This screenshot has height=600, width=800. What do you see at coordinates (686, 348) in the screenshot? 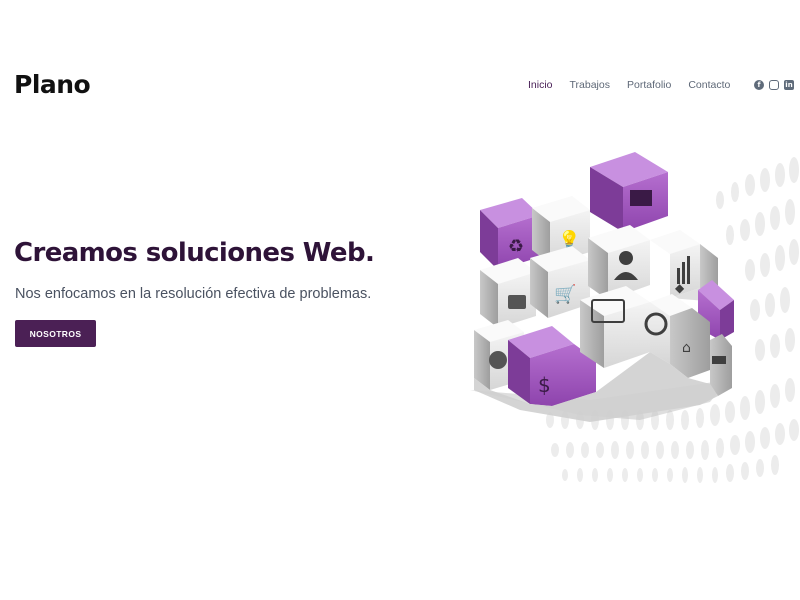
I see `price-tag-icon: ⌂` at bounding box center [686, 348].